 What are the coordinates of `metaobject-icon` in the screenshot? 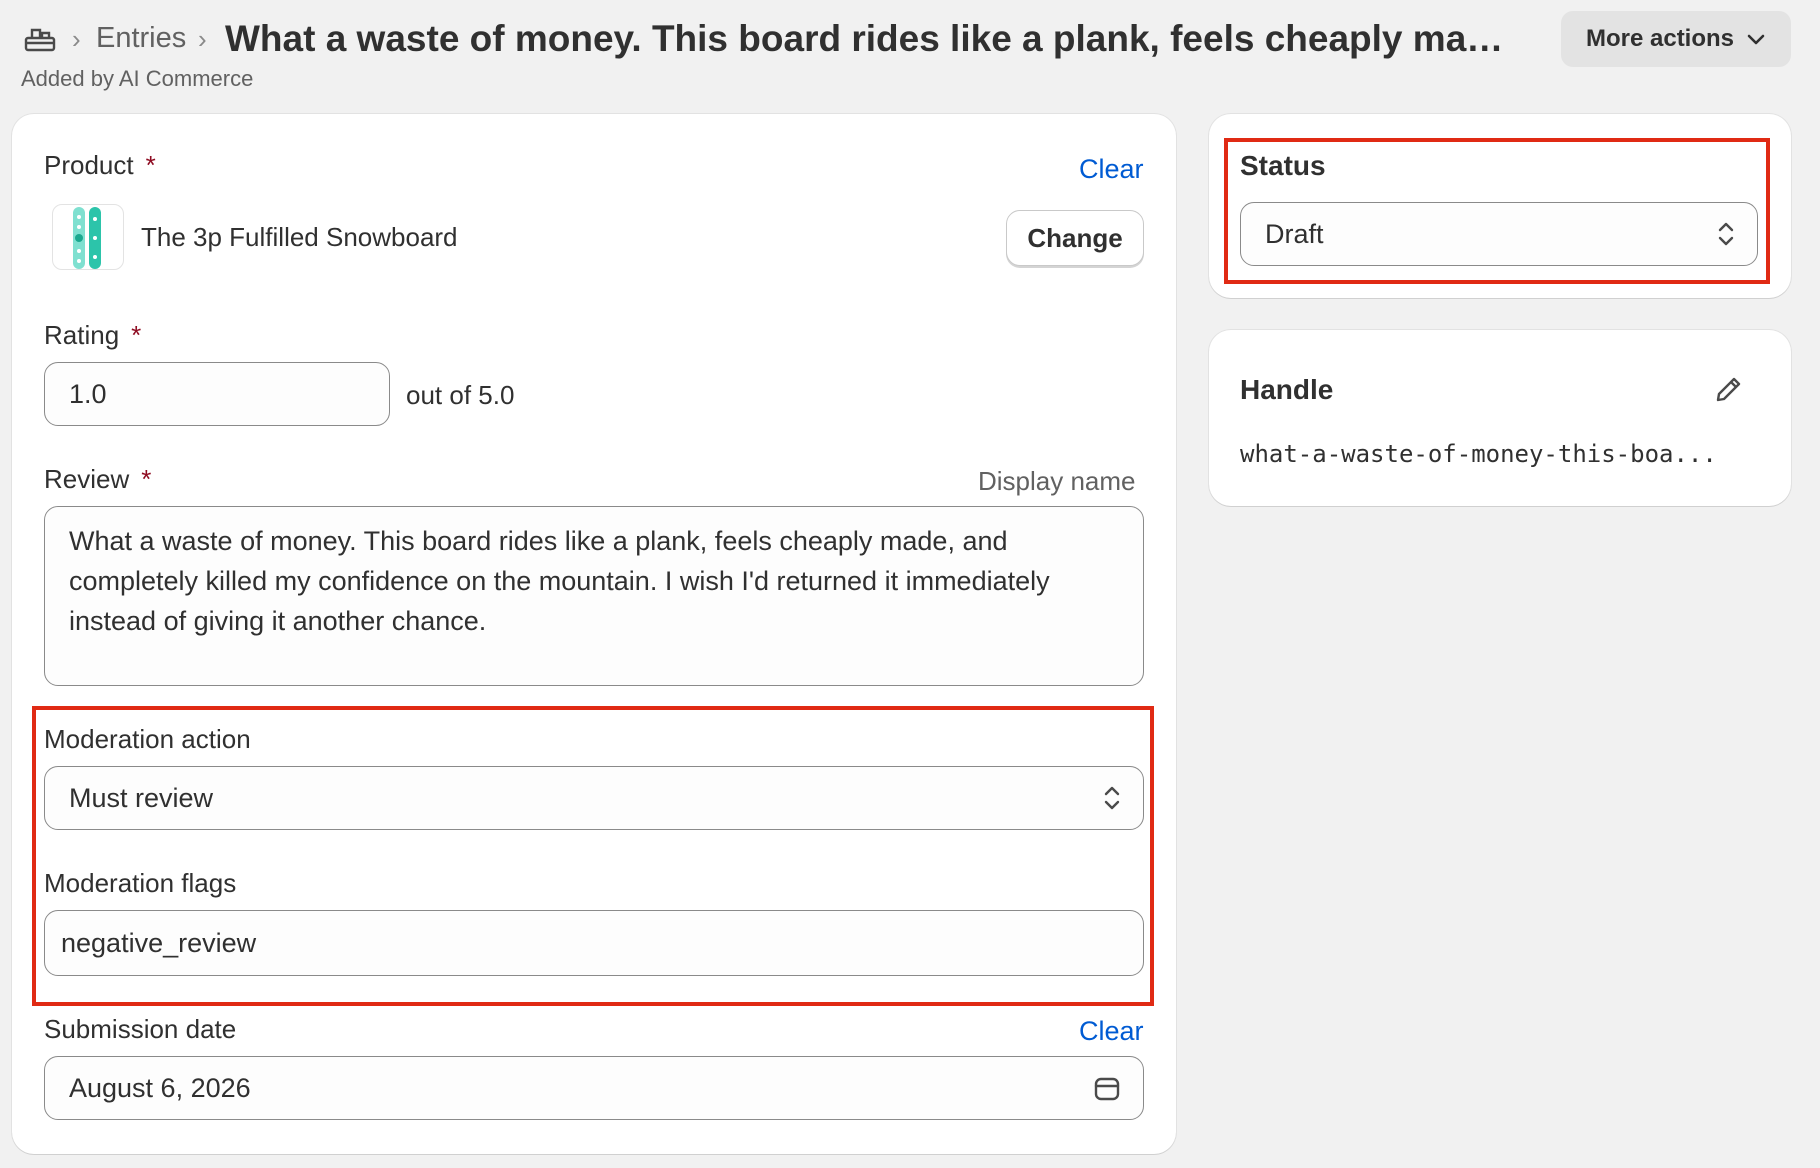 It's located at (40, 39).